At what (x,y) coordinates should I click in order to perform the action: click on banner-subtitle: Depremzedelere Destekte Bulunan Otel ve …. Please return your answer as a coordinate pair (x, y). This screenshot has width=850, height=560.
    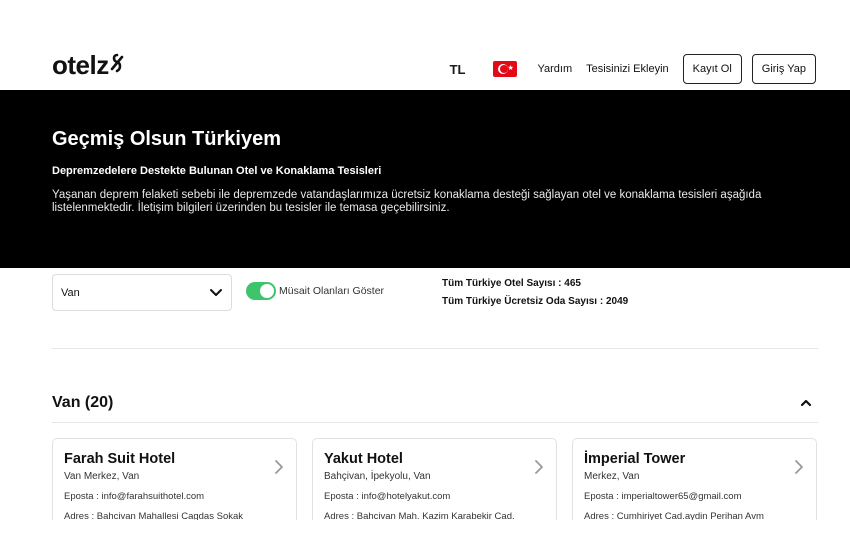
    Looking at the image, I should click on (217, 171).